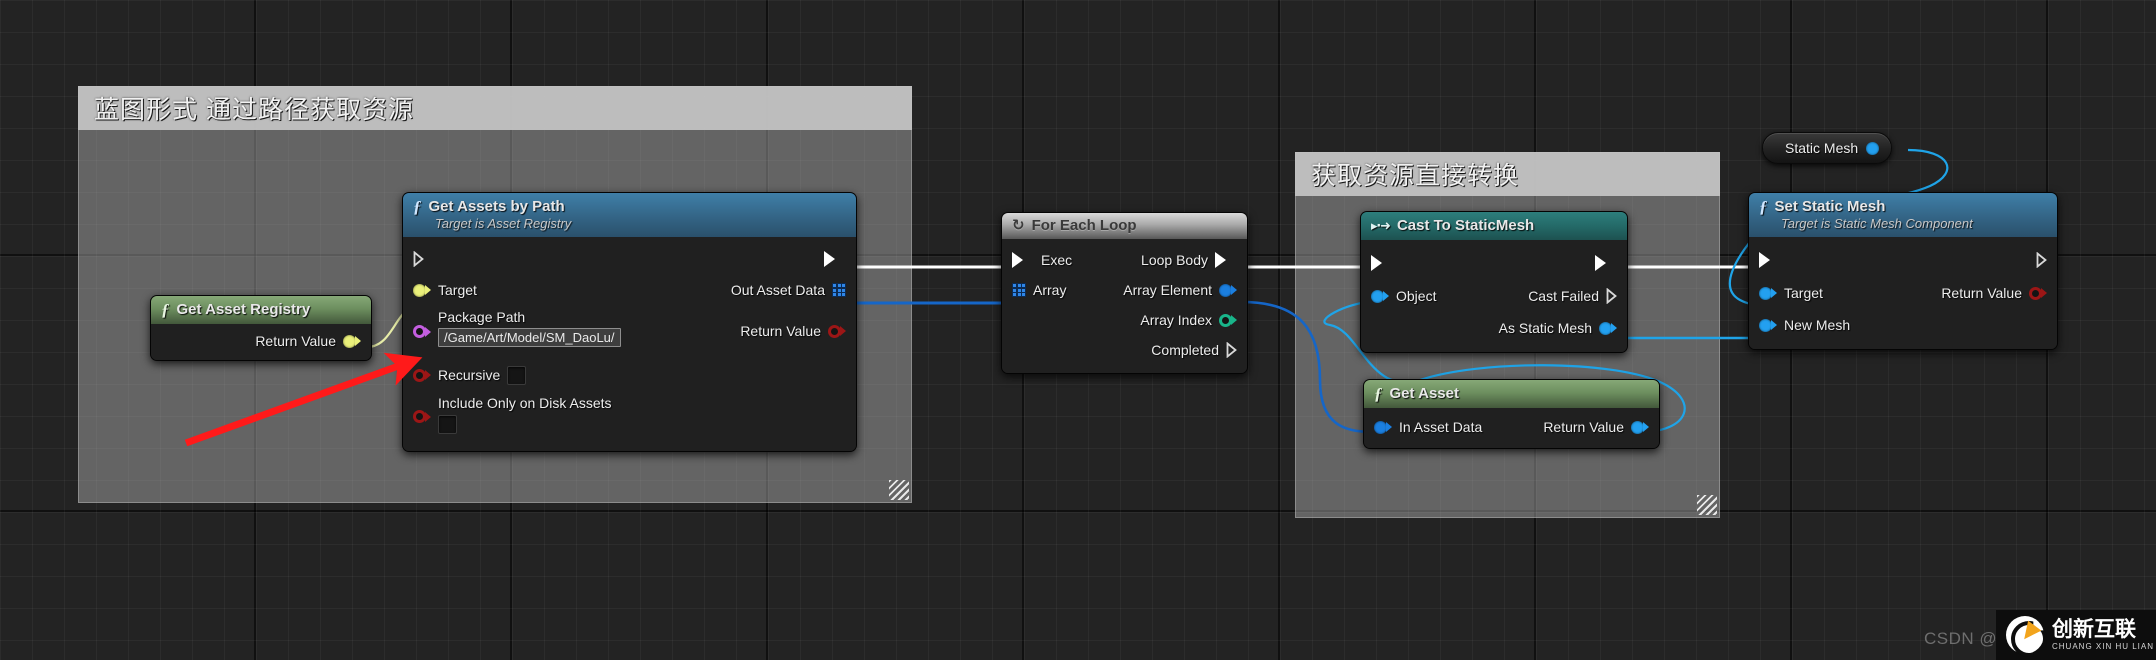  I want to click on include-only-on-disk-assets-input-pin, so click(422, 416).